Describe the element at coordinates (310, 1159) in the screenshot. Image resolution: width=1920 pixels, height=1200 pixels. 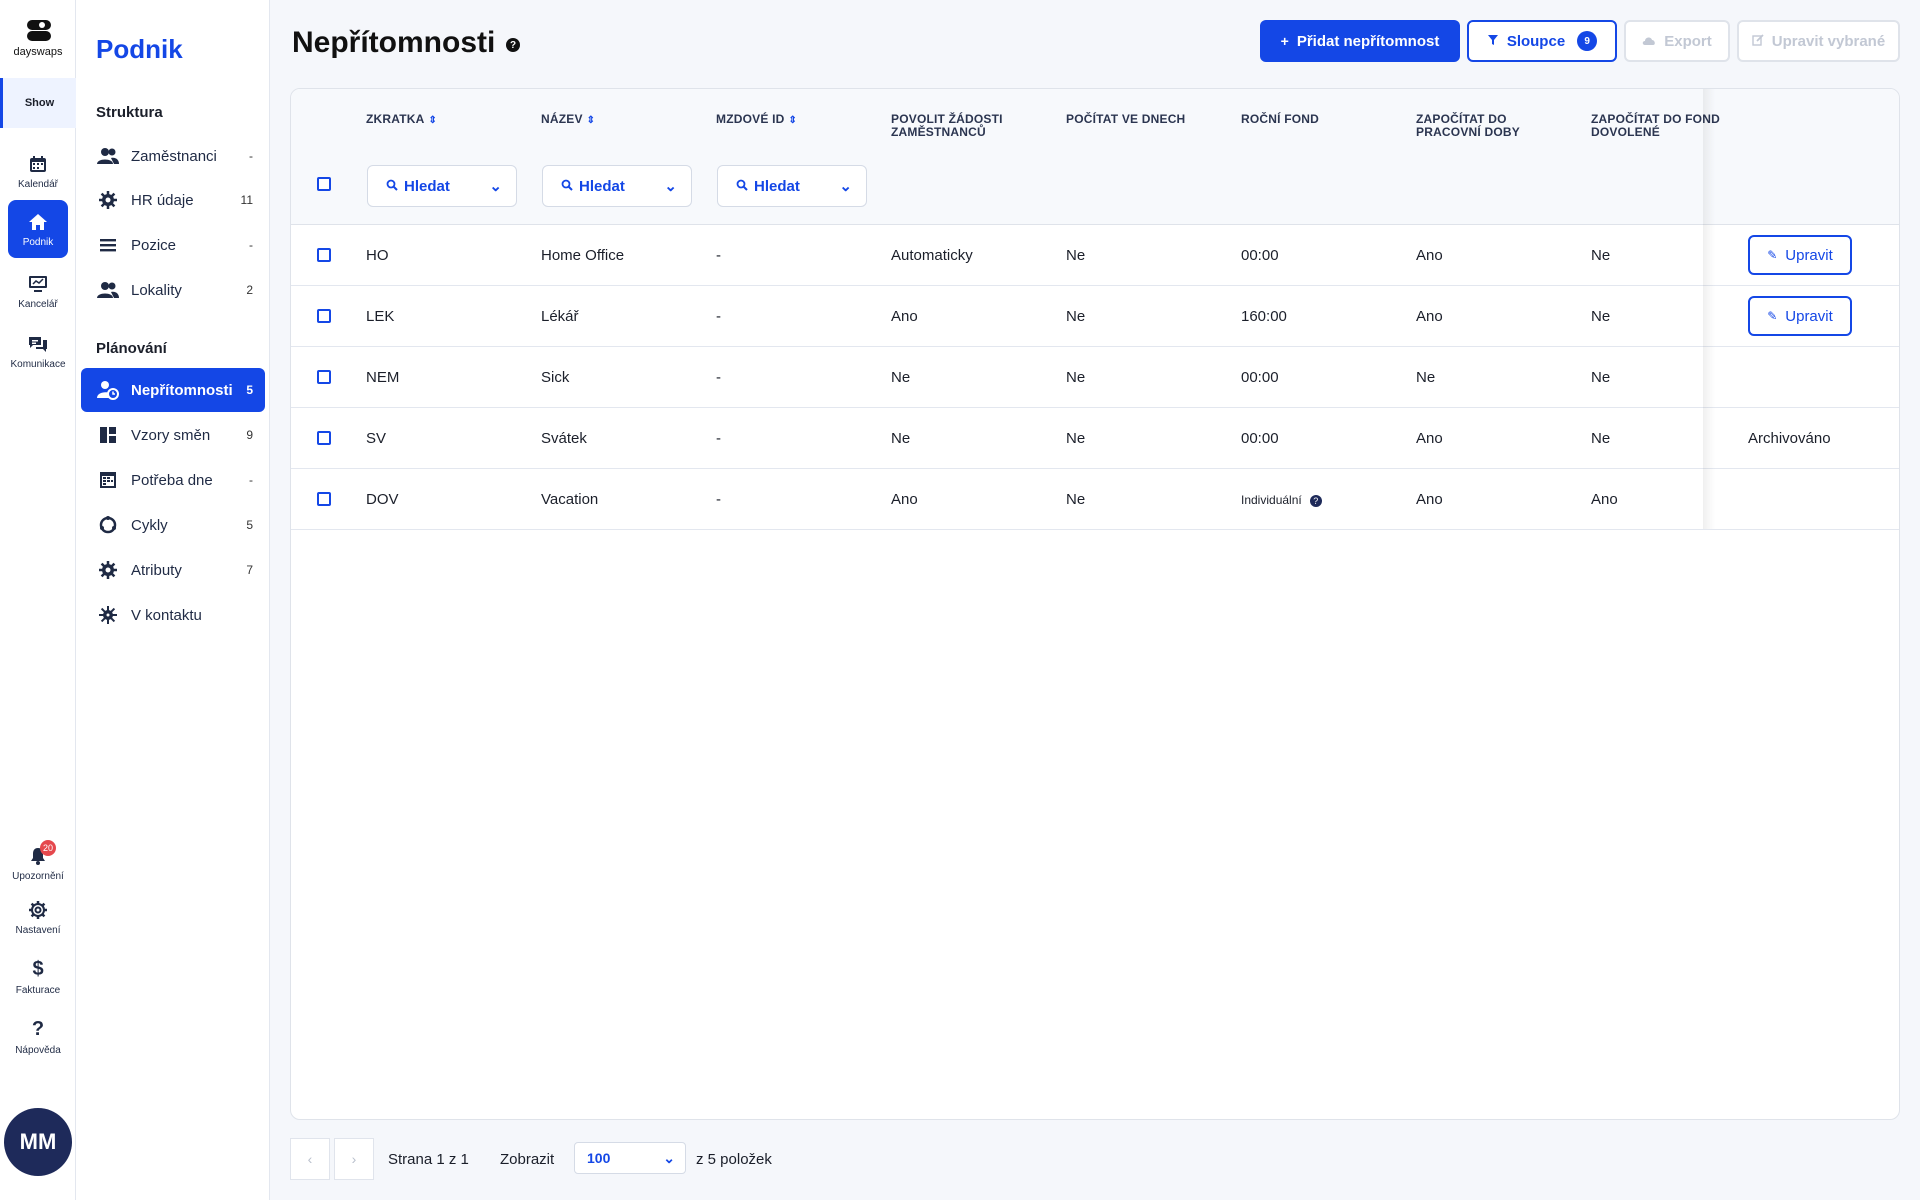
I see `prev-page-button: ‹` at that location.